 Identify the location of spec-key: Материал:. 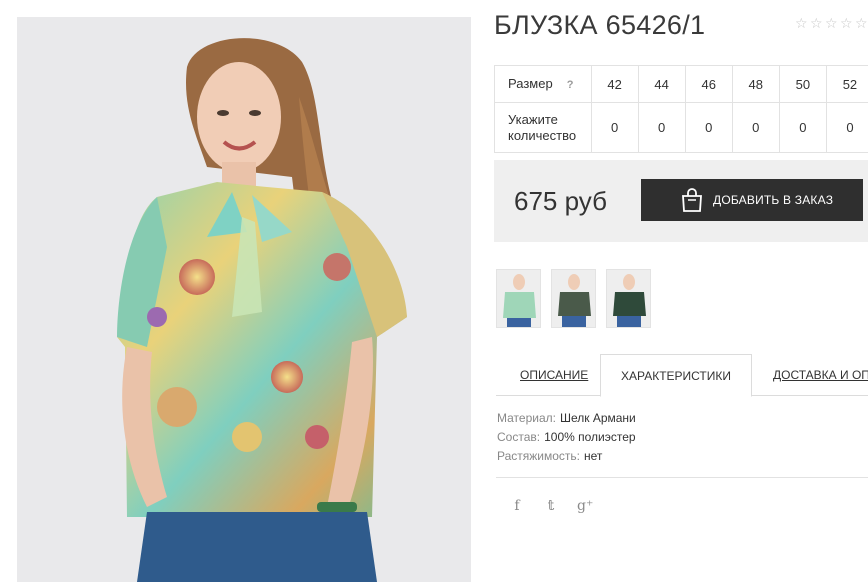
(526, 418).